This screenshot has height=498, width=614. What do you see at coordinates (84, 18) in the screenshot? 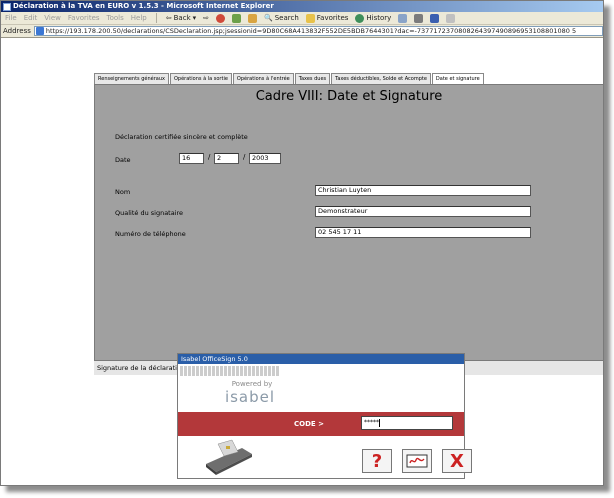
I see `menu-favorites: Favorites` at bounding box center [84, 18].